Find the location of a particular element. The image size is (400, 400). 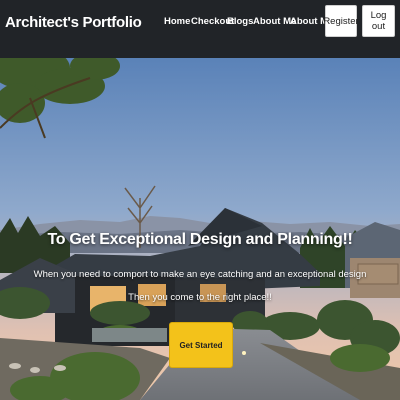

hero-title: To Get Exceptional Design and Planning!! is located at coordinates (200, 239).